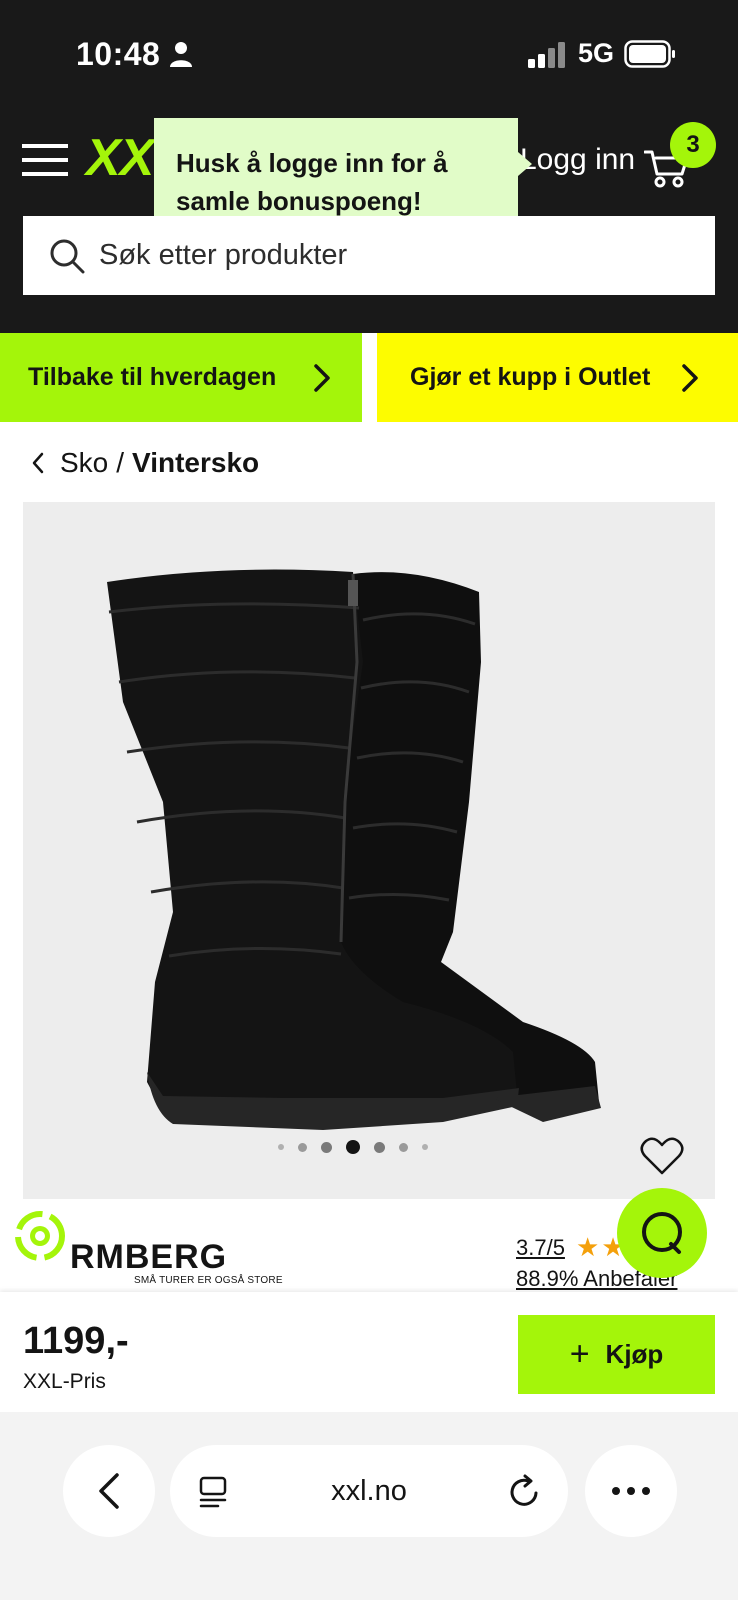 This screenshot has height=1600, width=738. I want to click on search-bar, so click(369, 255).